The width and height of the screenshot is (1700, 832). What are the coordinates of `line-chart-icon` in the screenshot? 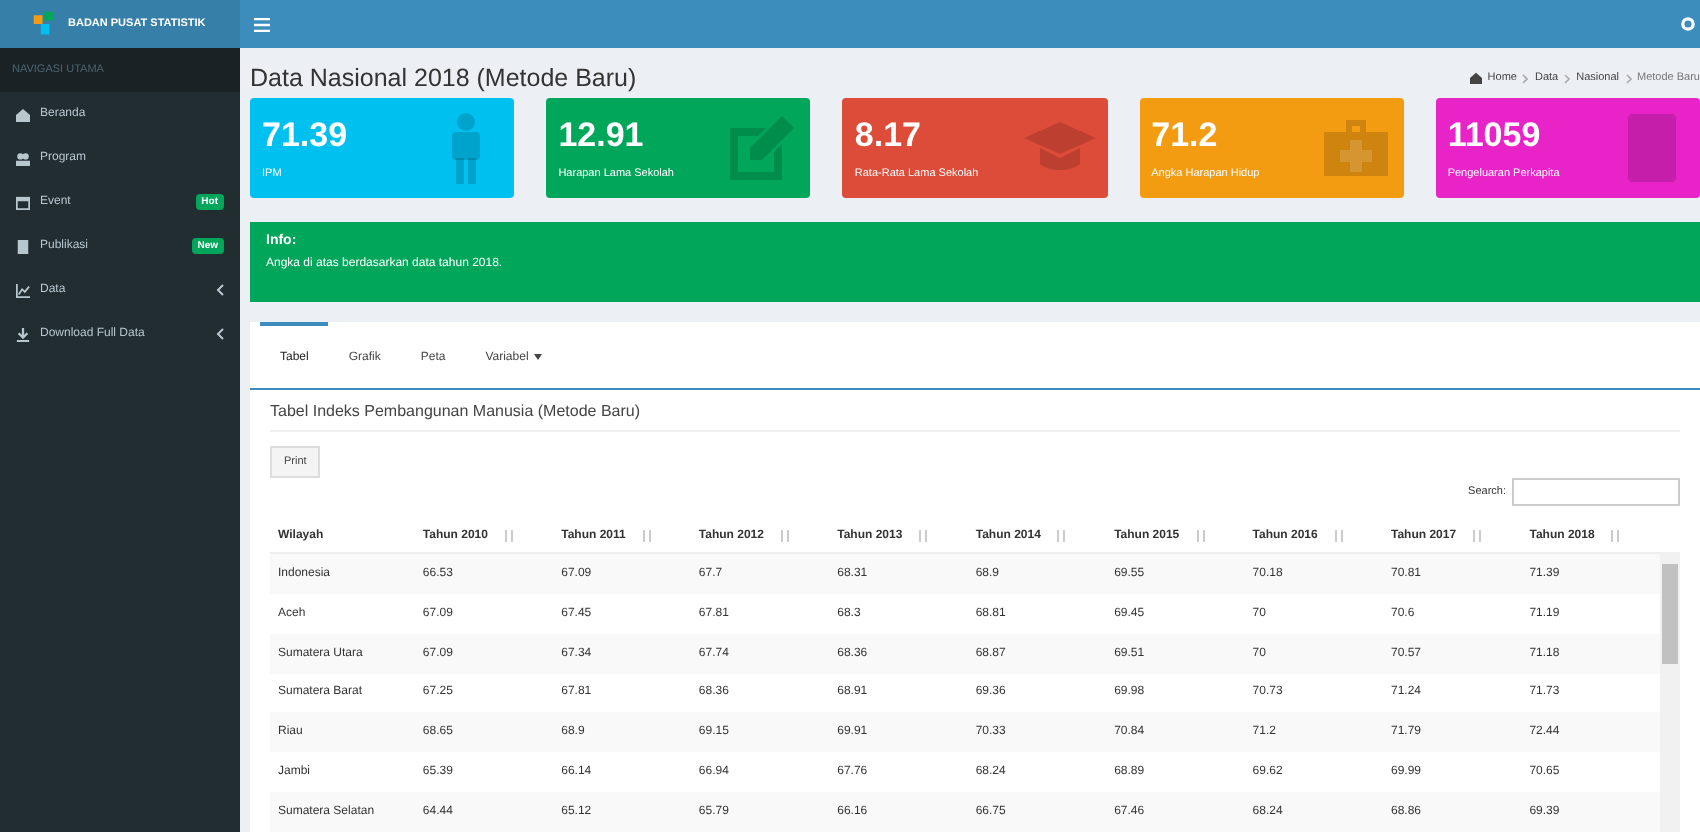 It's located at (23, 290).